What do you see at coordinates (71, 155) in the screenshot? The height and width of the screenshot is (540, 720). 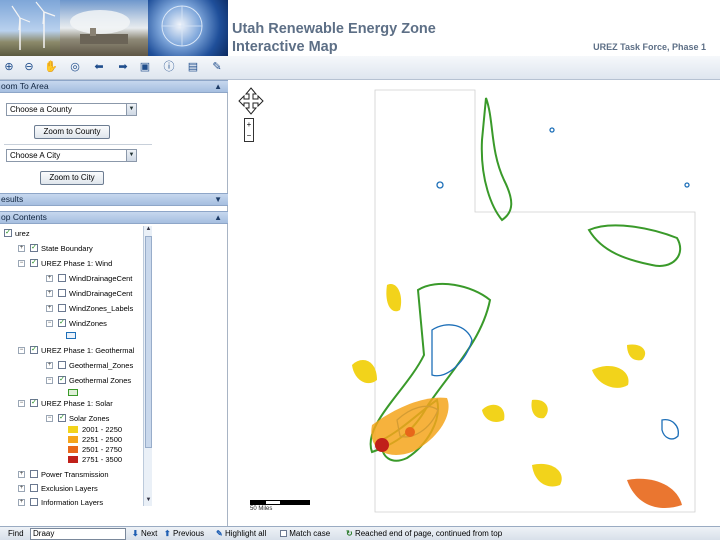 I see `city-select: Choose A City ▼` at bounding box center [71, 155].